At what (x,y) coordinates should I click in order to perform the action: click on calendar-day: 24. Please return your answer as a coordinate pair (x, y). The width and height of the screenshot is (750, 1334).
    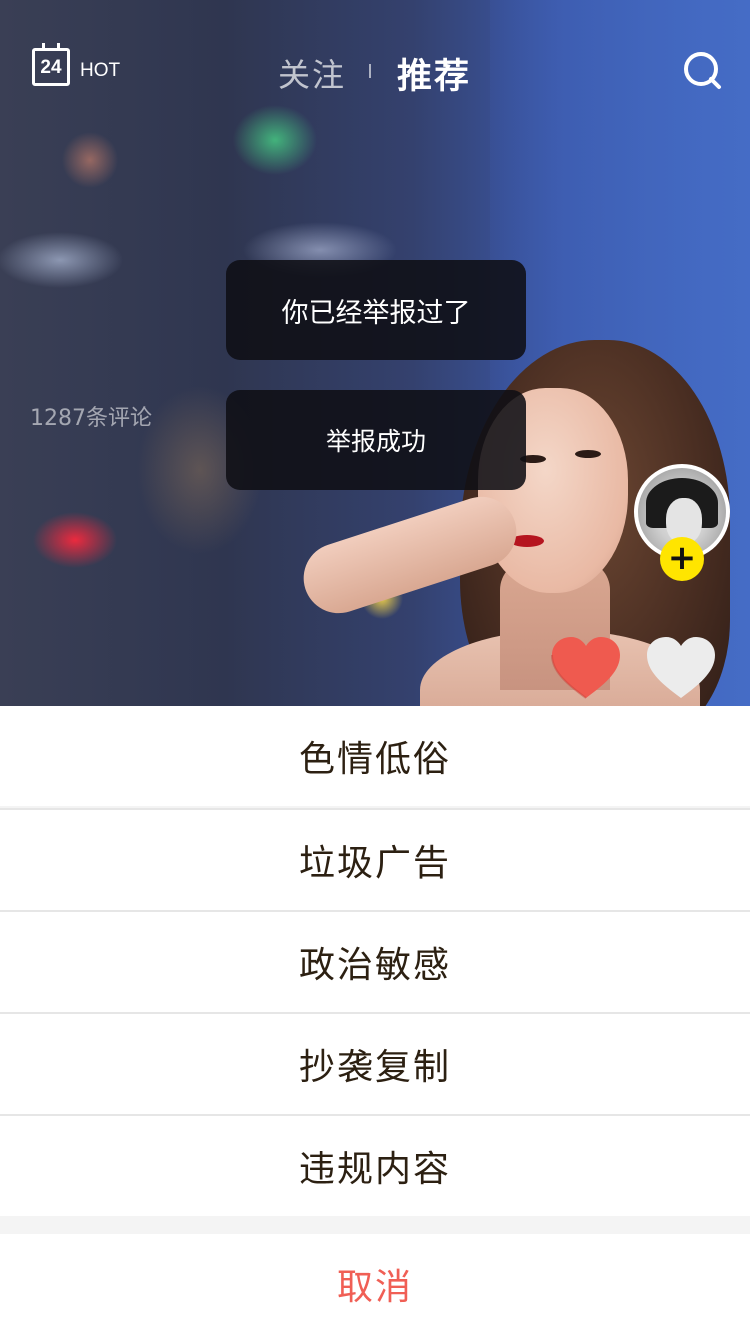
    Looking at the image, I should click on (51, 67).